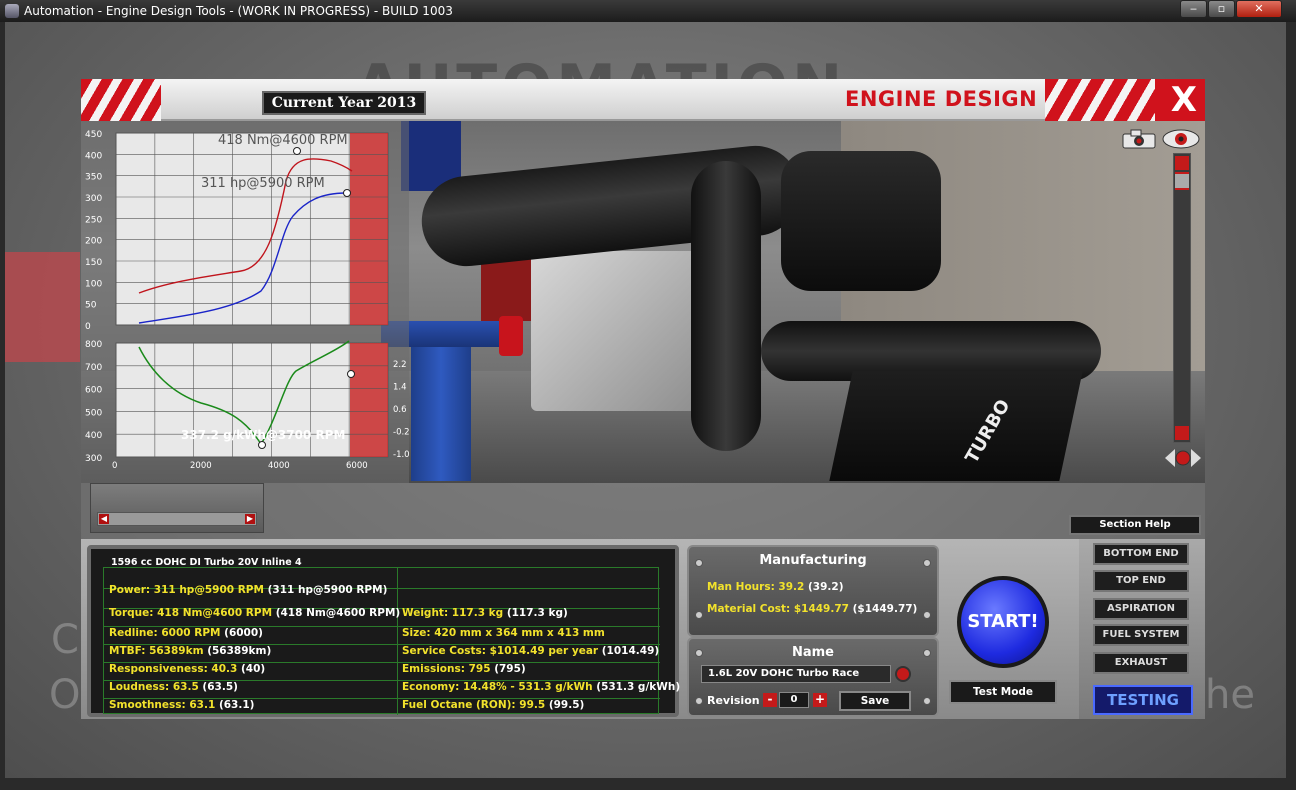 The image size is (1296, 790). I want to click on scroll-down-arrow-icon, so click(1182, 433).